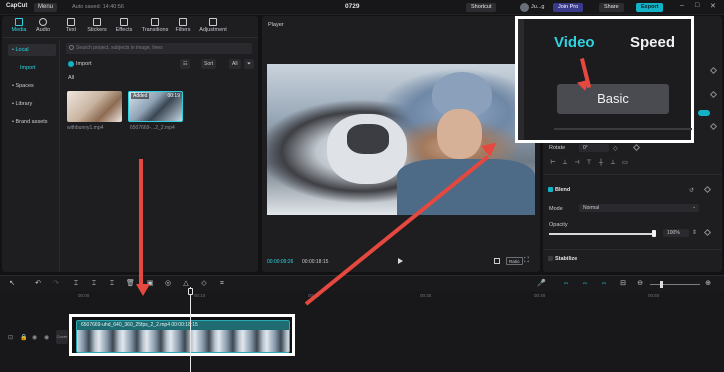  Describe the element at coordinates (650, 7) in the screenshot. I see `export-button: Export` at that location.